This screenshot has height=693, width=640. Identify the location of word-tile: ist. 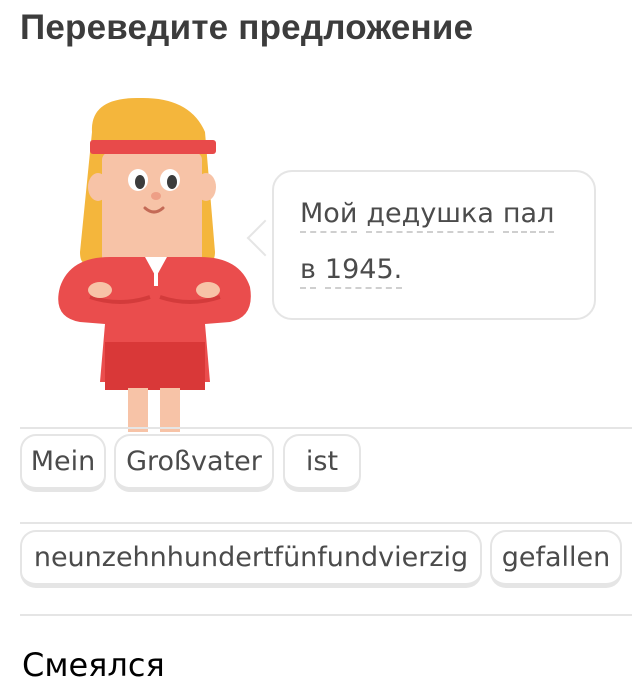
(322, 463).